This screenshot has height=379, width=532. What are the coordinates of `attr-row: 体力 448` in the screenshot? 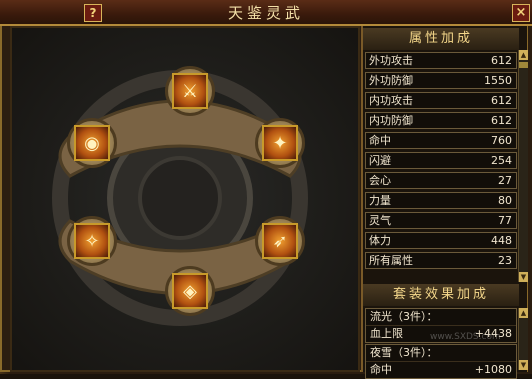 It's located at (441, 240).